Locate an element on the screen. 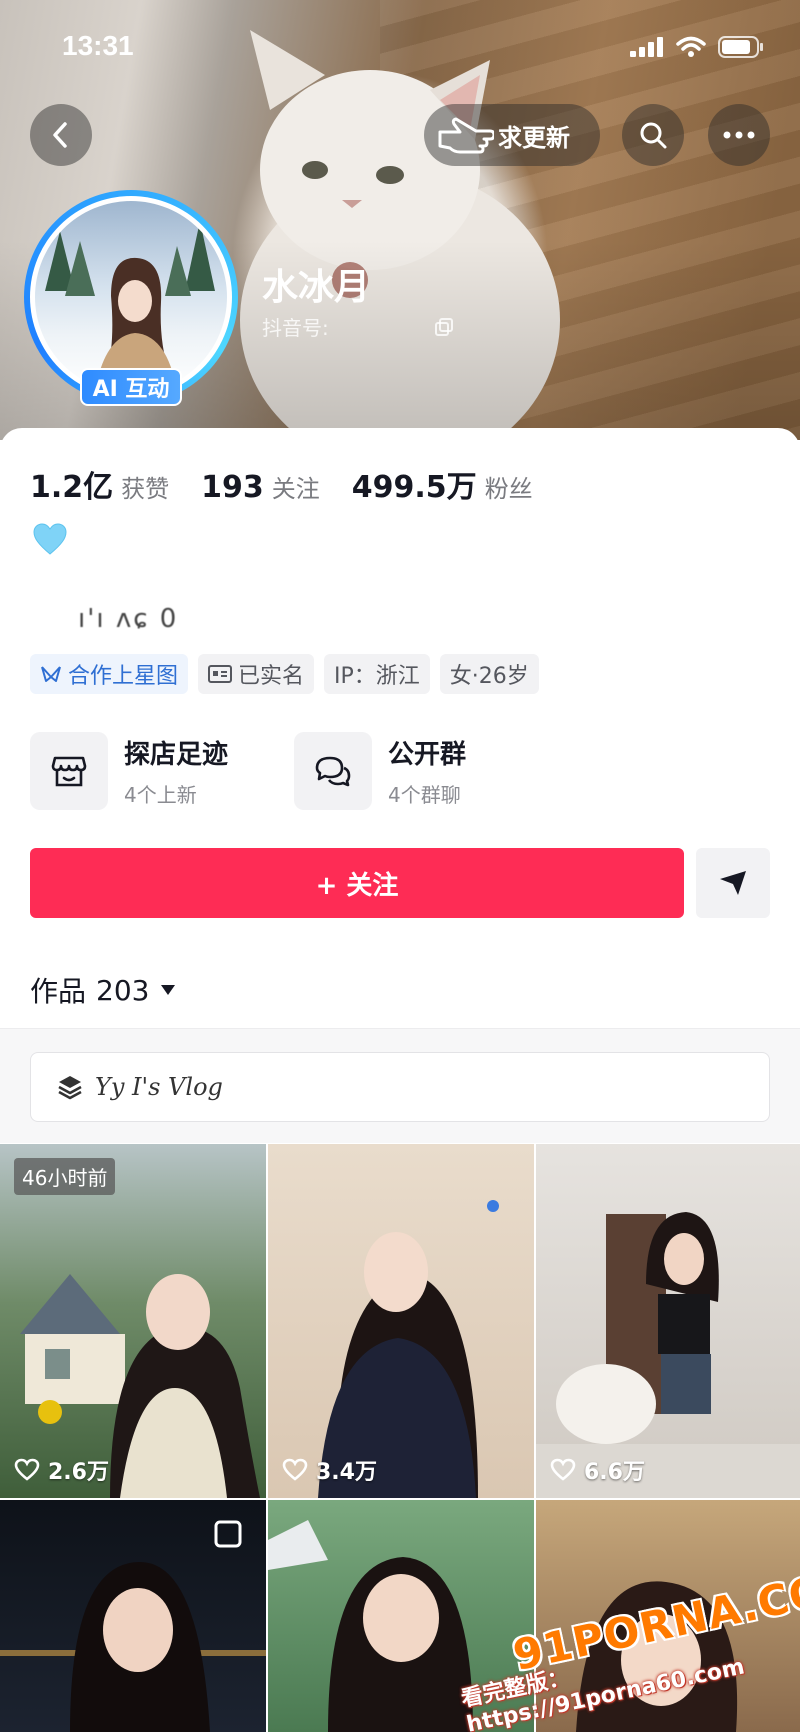 The height and width of the screenshot is (1732, 800). shortcut-group-title: 公开群 is located at coordinates (427, 755).